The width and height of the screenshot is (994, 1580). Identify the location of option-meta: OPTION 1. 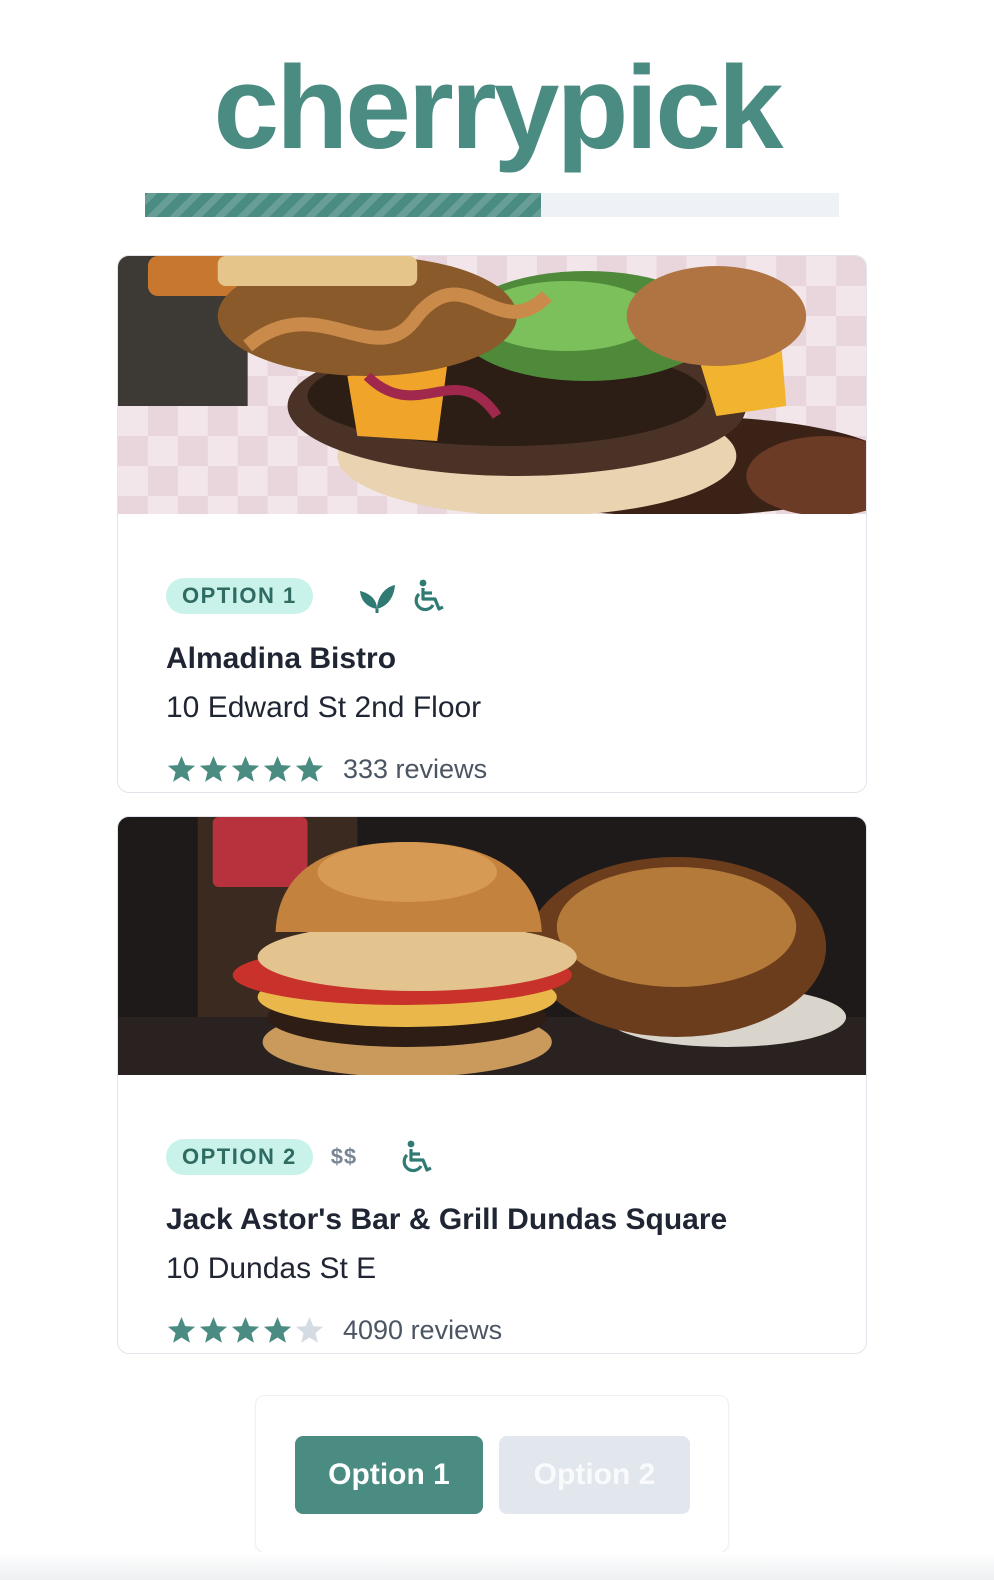
(306, 596).